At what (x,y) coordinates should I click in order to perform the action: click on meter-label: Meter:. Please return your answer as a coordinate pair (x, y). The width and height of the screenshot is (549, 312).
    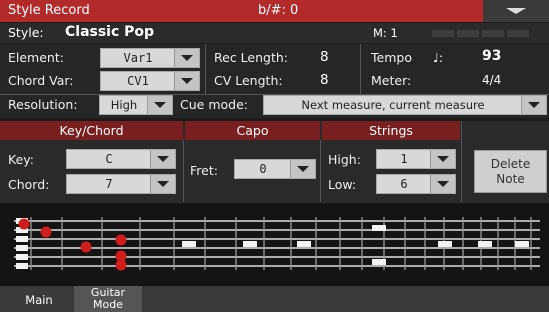
    Looking at the image, I should click on (391, 80).